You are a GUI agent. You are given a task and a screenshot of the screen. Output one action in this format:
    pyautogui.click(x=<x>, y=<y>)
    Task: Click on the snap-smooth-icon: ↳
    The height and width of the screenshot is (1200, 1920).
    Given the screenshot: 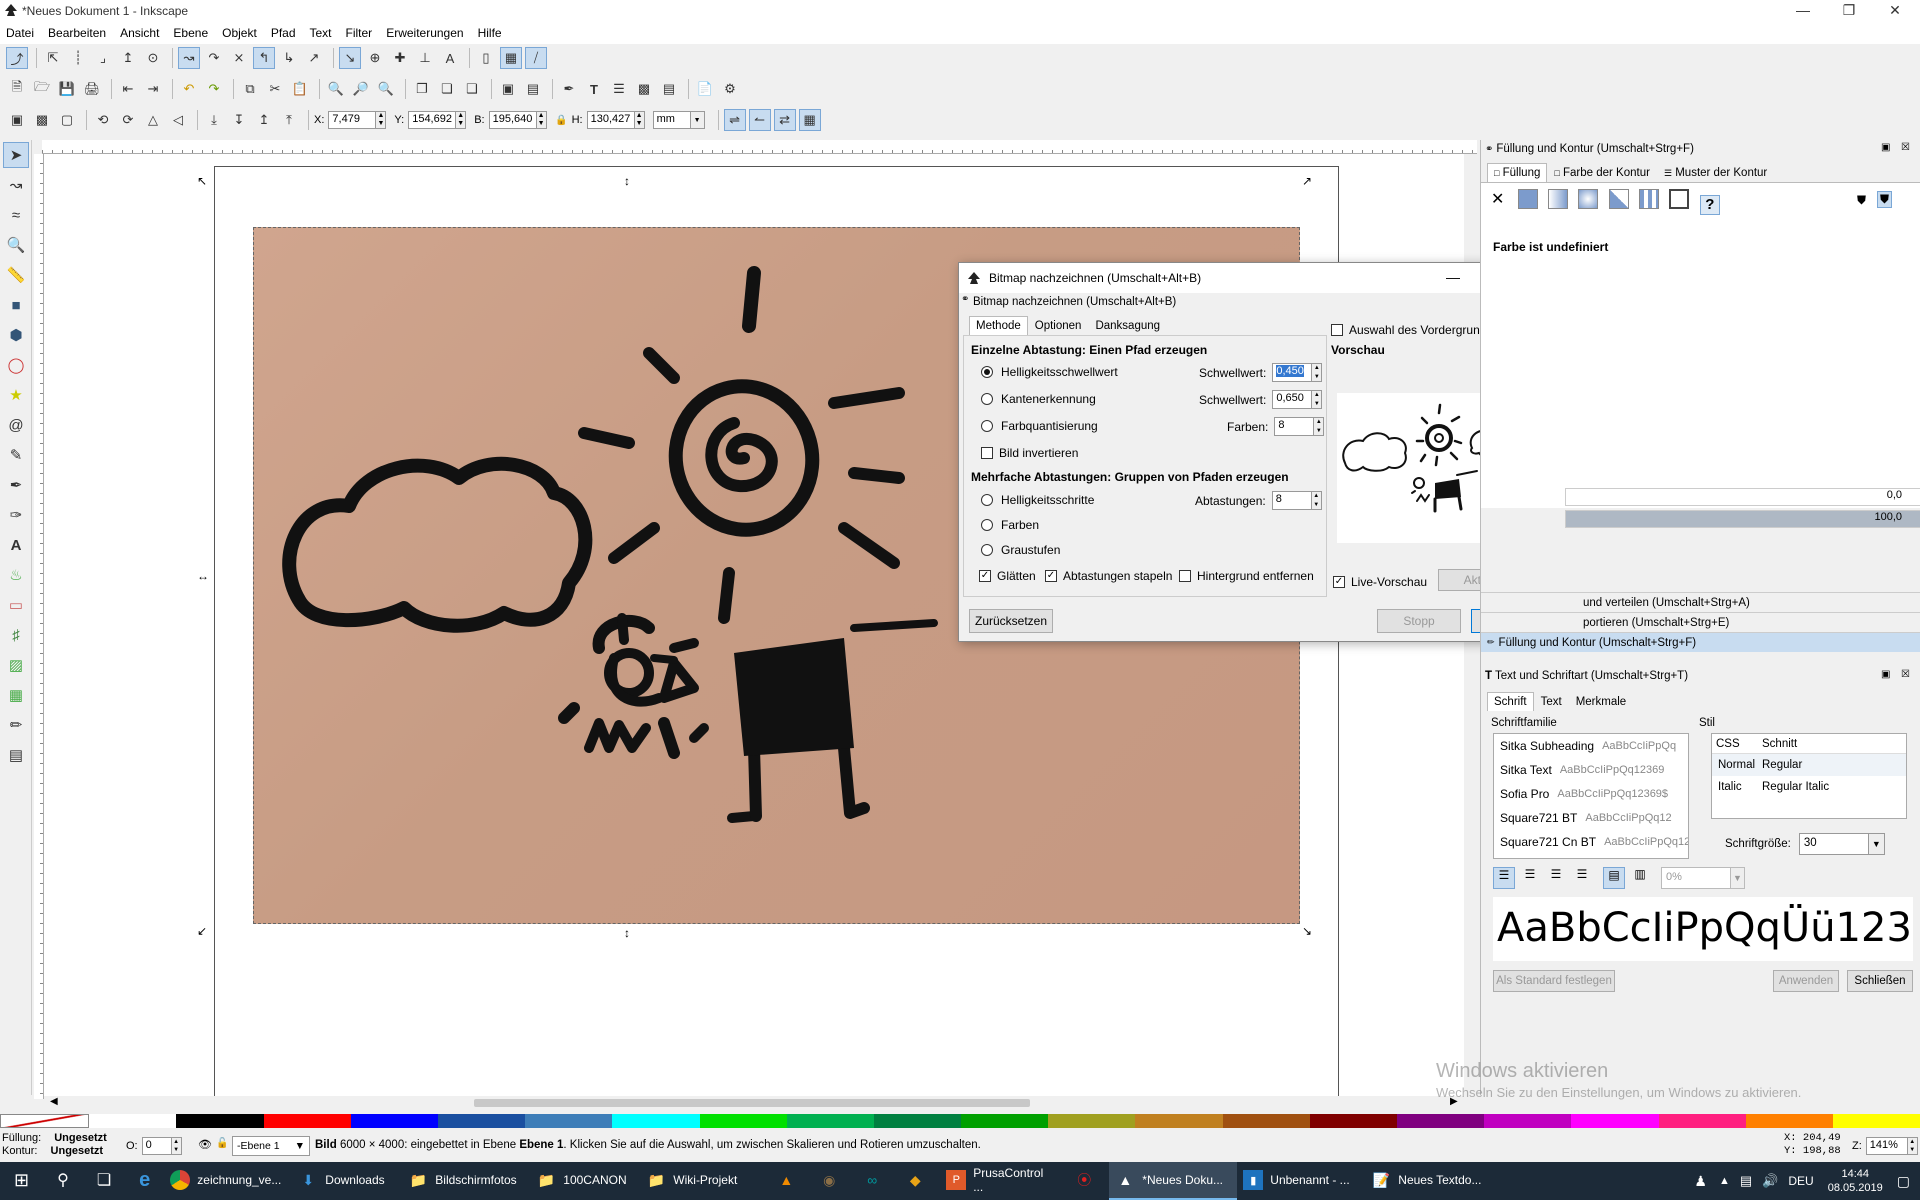 What is the action you would take?
    pyautogui.click(x=289, y=58)
    